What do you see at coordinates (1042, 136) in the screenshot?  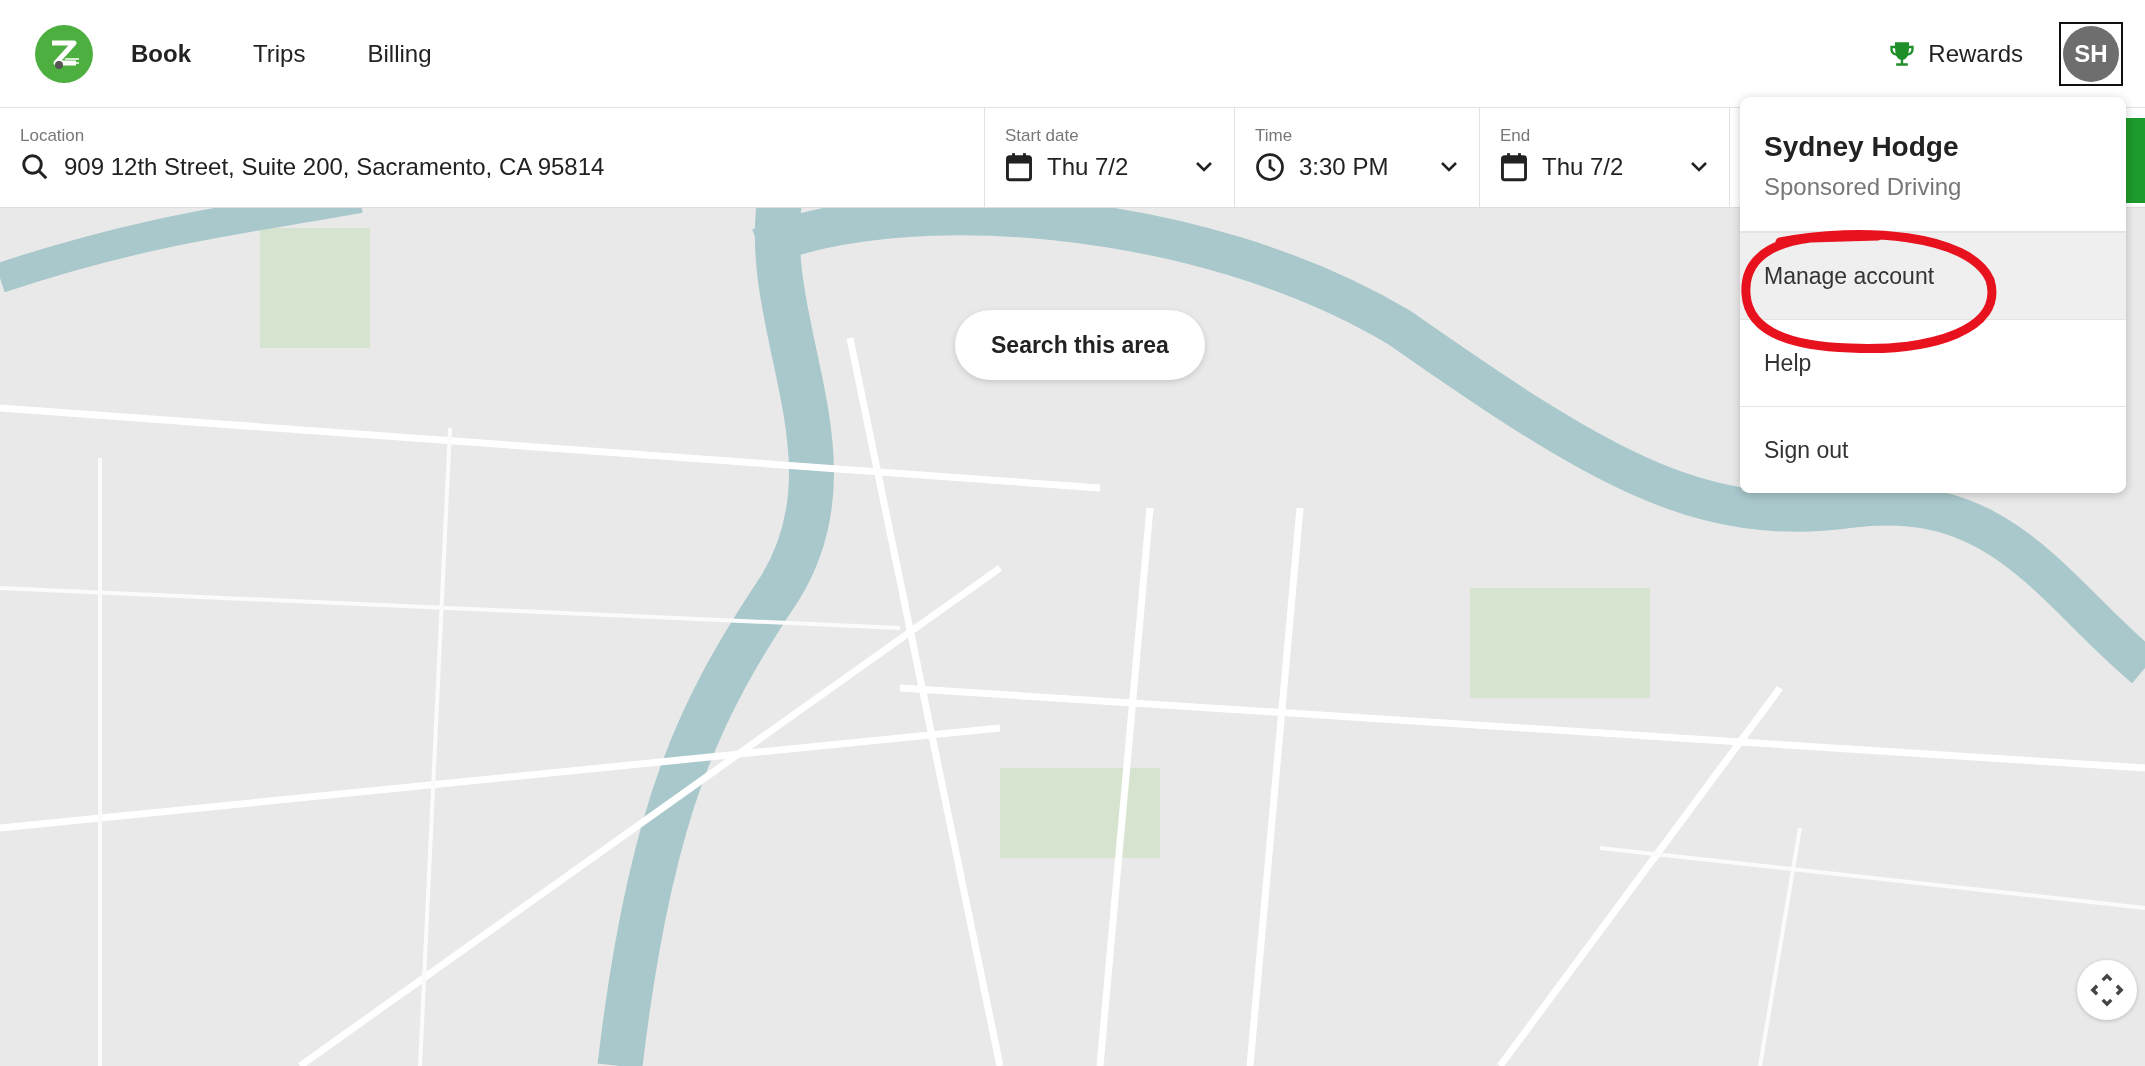 I see `field-label: Start date` at bounding box center [1042, 136].